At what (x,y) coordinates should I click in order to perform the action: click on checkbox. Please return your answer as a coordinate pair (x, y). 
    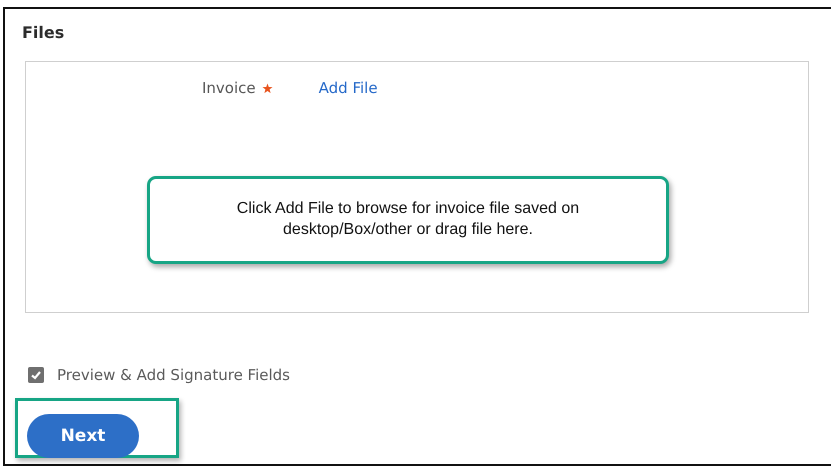
    Looking at the image, I should click on (36, 375).